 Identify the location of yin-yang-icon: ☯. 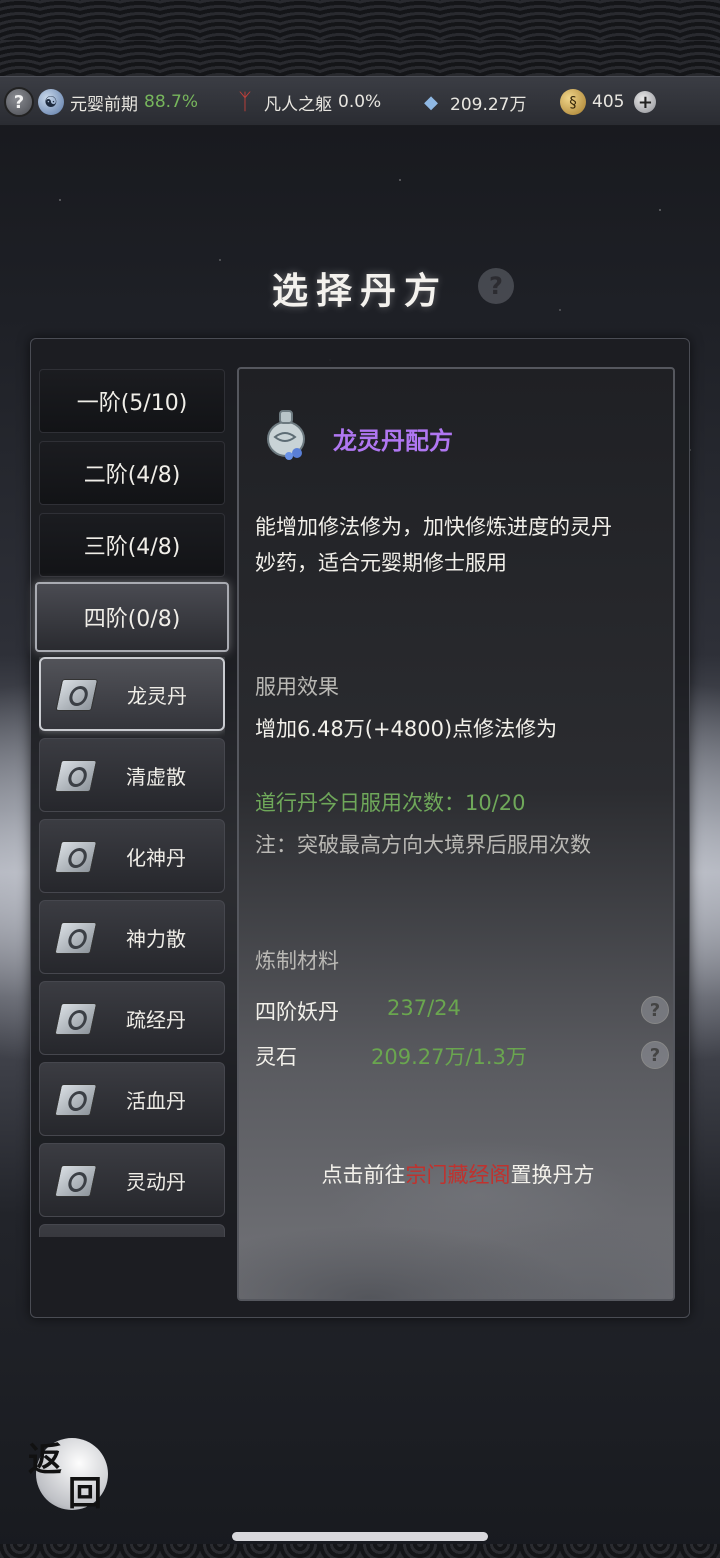
(51, 102).